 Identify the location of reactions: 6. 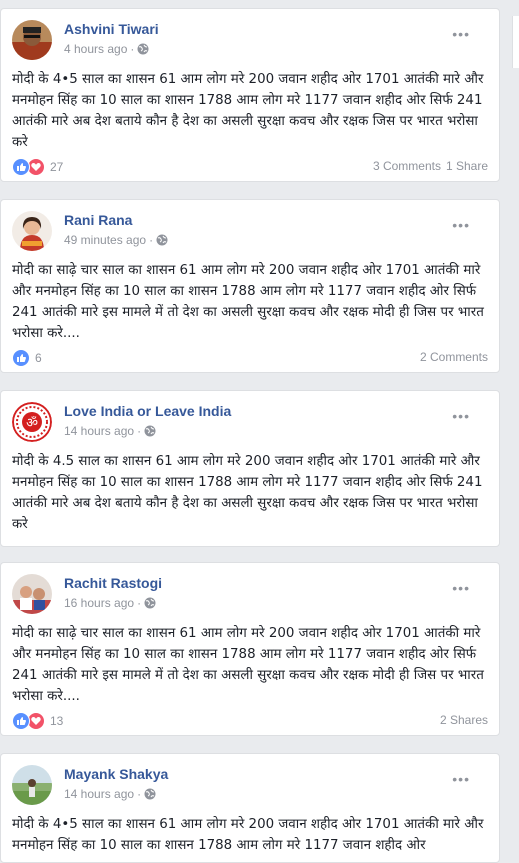
(27, 358).